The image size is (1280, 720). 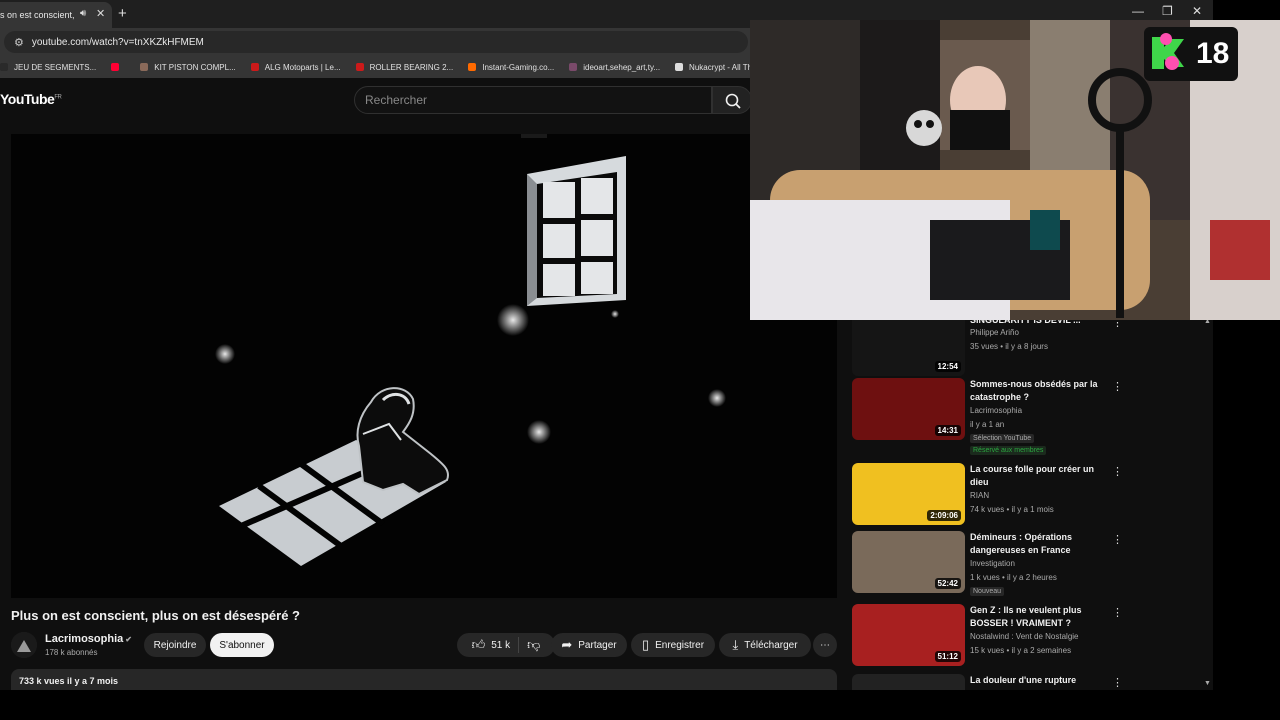 What do you see at coordinates (825, 645) in the screenshot?
I see `more-actions-button: ⋯` at bounding box center [825, 645].